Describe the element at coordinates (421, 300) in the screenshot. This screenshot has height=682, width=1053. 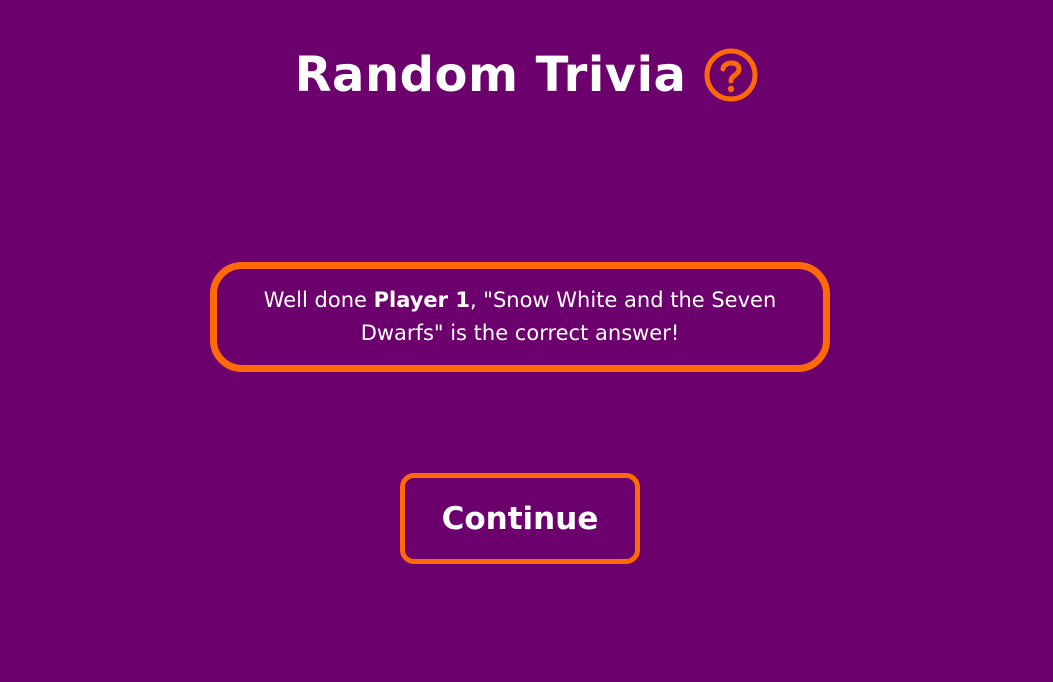
I see `player-name: Player 1` at that location.